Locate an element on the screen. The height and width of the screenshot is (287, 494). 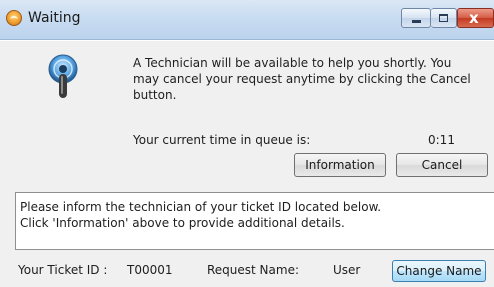
queue-time-value: 0:11 is located at coordinates (441, 140).